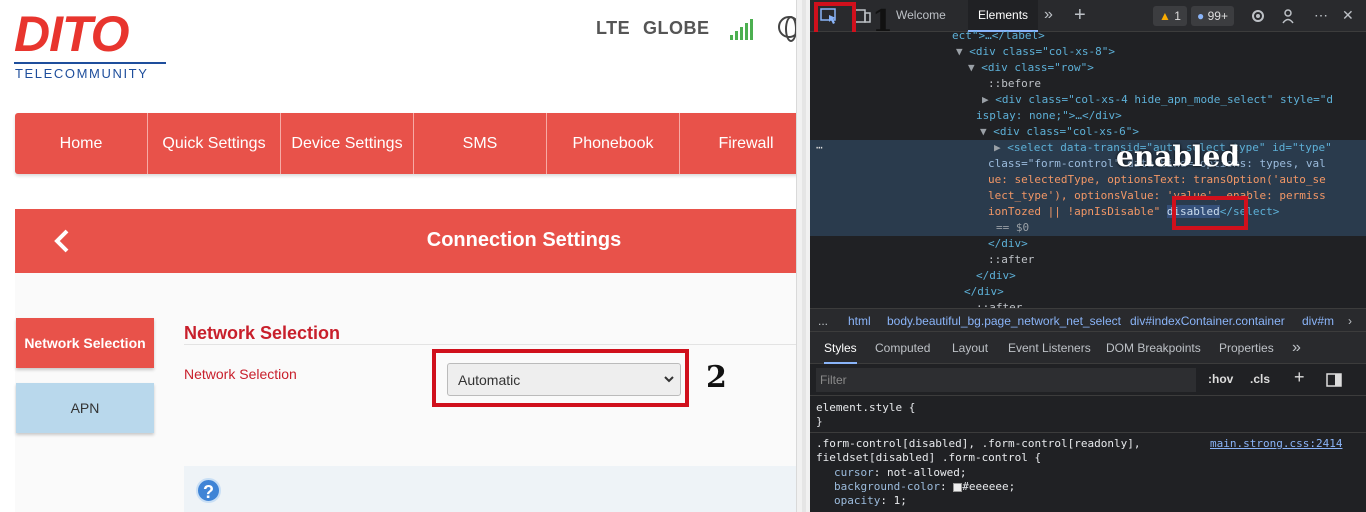 The width and height of the screenshot is (1366, 512). I want to click on nav-quick-settings: Quick Settings, so click(214, 143).